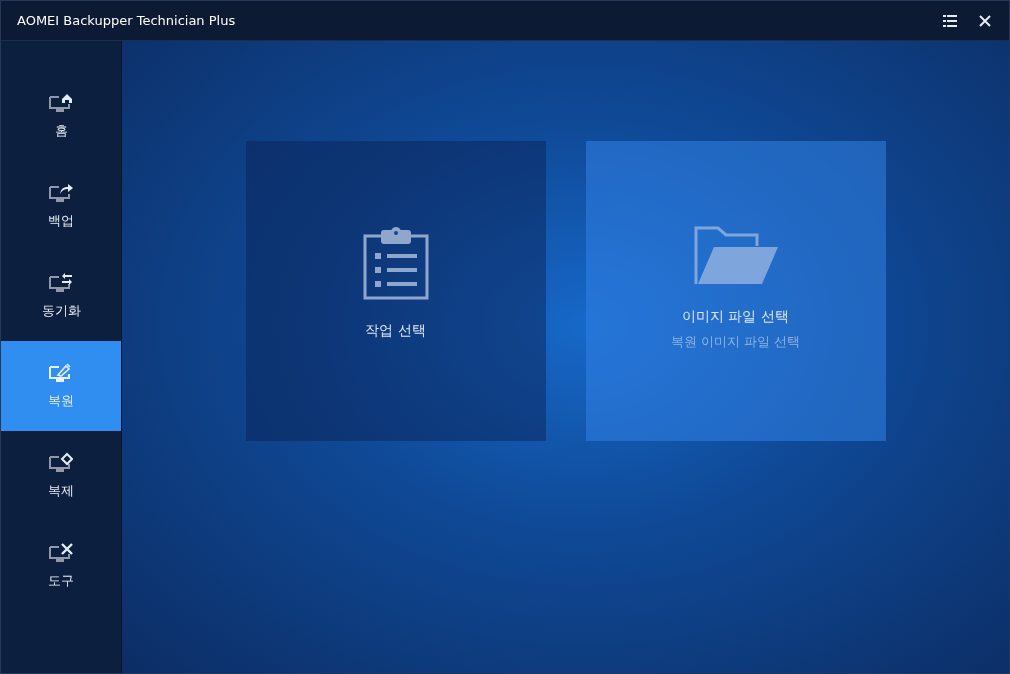 This screenshot has height=674, width=1010. Describe the element at coordinates (735, 256) in the screenshot. I see `folder-icon` at that location.